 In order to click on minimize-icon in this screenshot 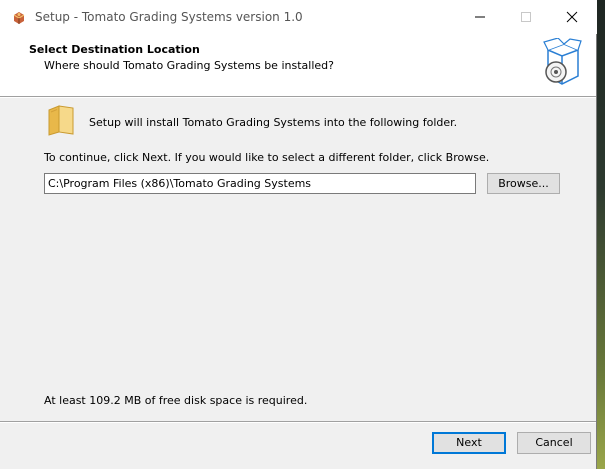, I will do `click(480, 17)`.